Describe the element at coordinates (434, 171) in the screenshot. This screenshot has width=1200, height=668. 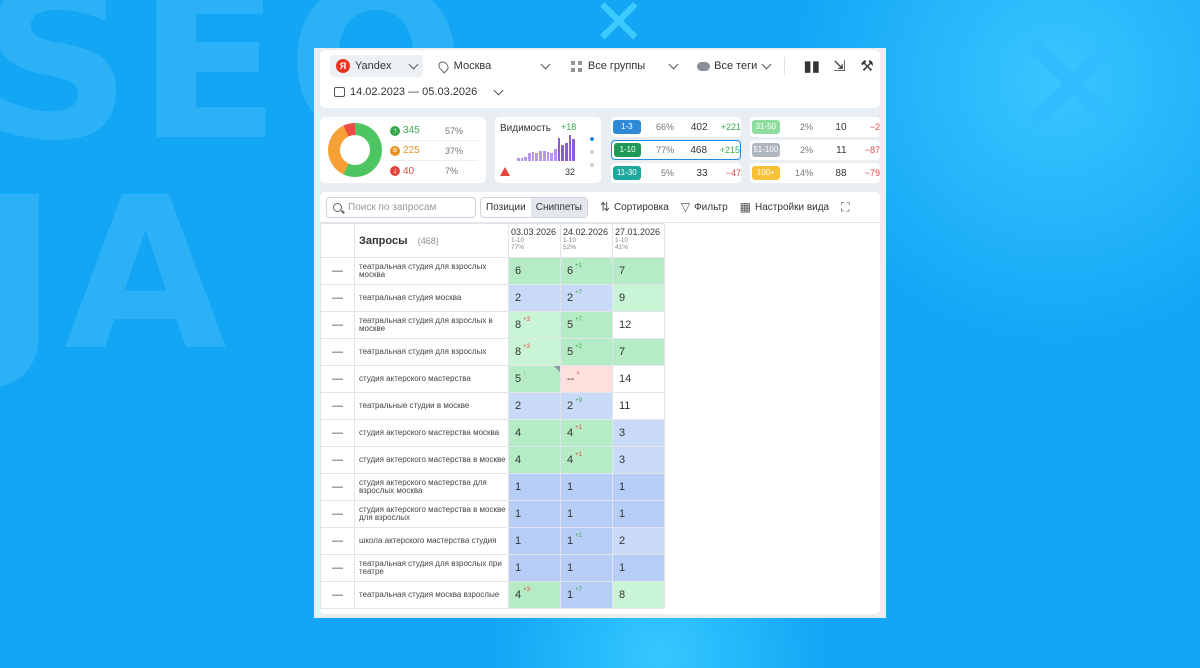
I see `declined-row: ↓ 40 7%` at that location.